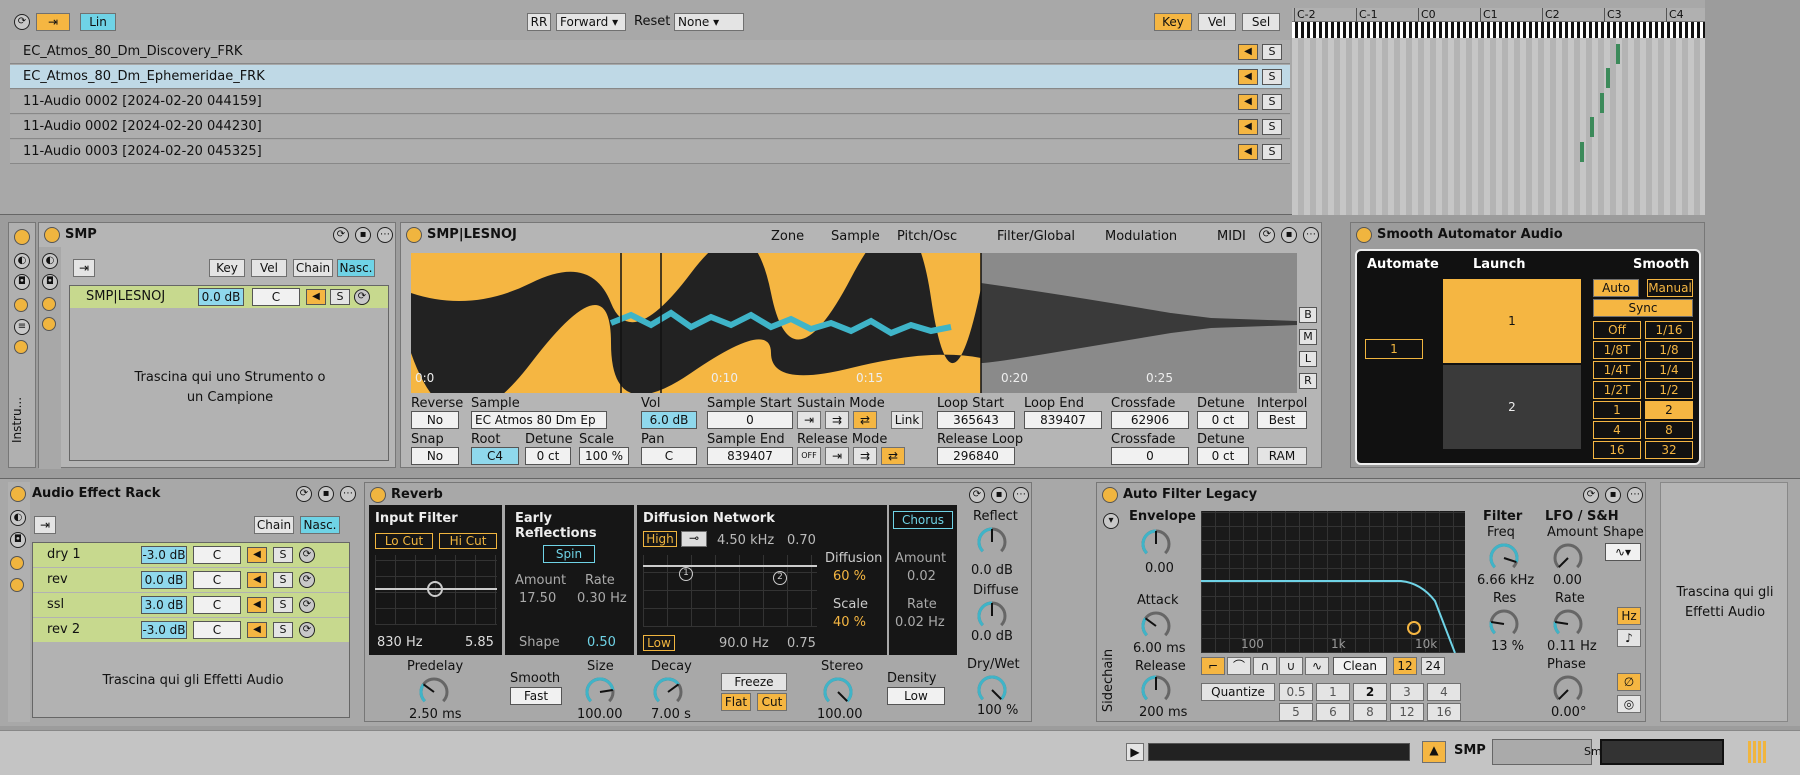 The image size is (1800, 775). Describe the element at coordinates (750, 420) in the screenshot. I see `sample-start-field: 0` at that location.